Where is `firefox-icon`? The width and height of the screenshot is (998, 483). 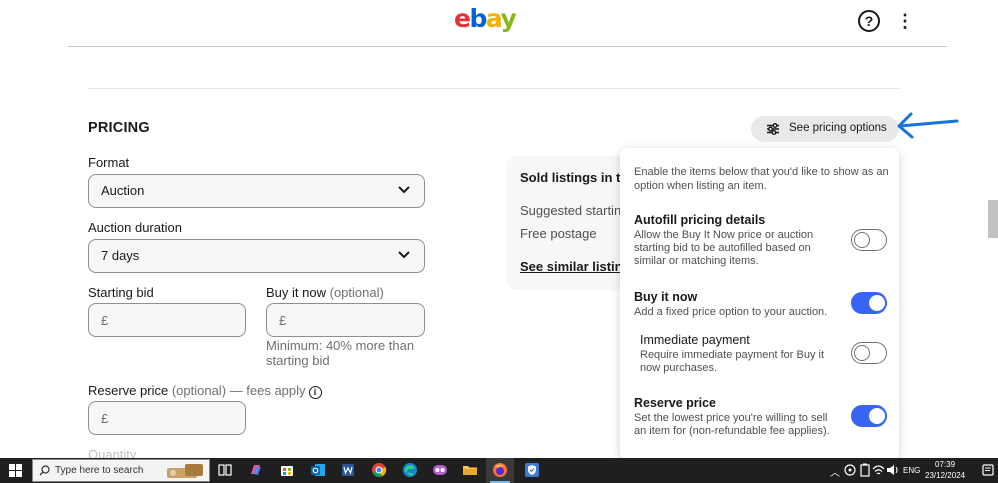 firefox-icon is located at coordinates (500, 470).